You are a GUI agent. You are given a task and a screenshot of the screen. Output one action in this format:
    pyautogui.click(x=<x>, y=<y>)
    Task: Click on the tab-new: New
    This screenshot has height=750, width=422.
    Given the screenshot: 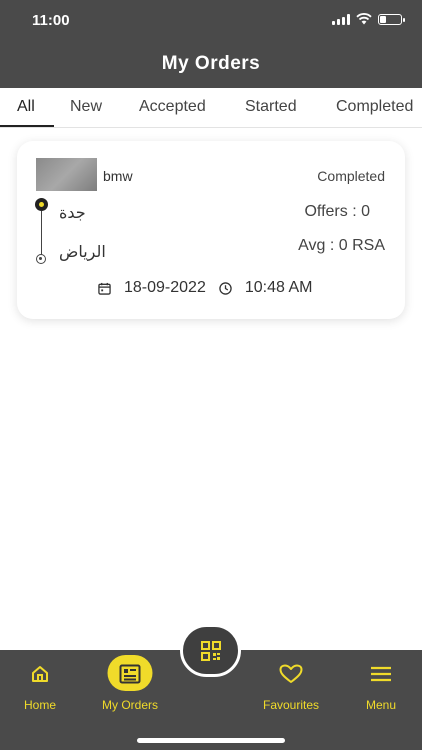 What is the action you would take?
    pyautogui.click(x=86, y=107)
    